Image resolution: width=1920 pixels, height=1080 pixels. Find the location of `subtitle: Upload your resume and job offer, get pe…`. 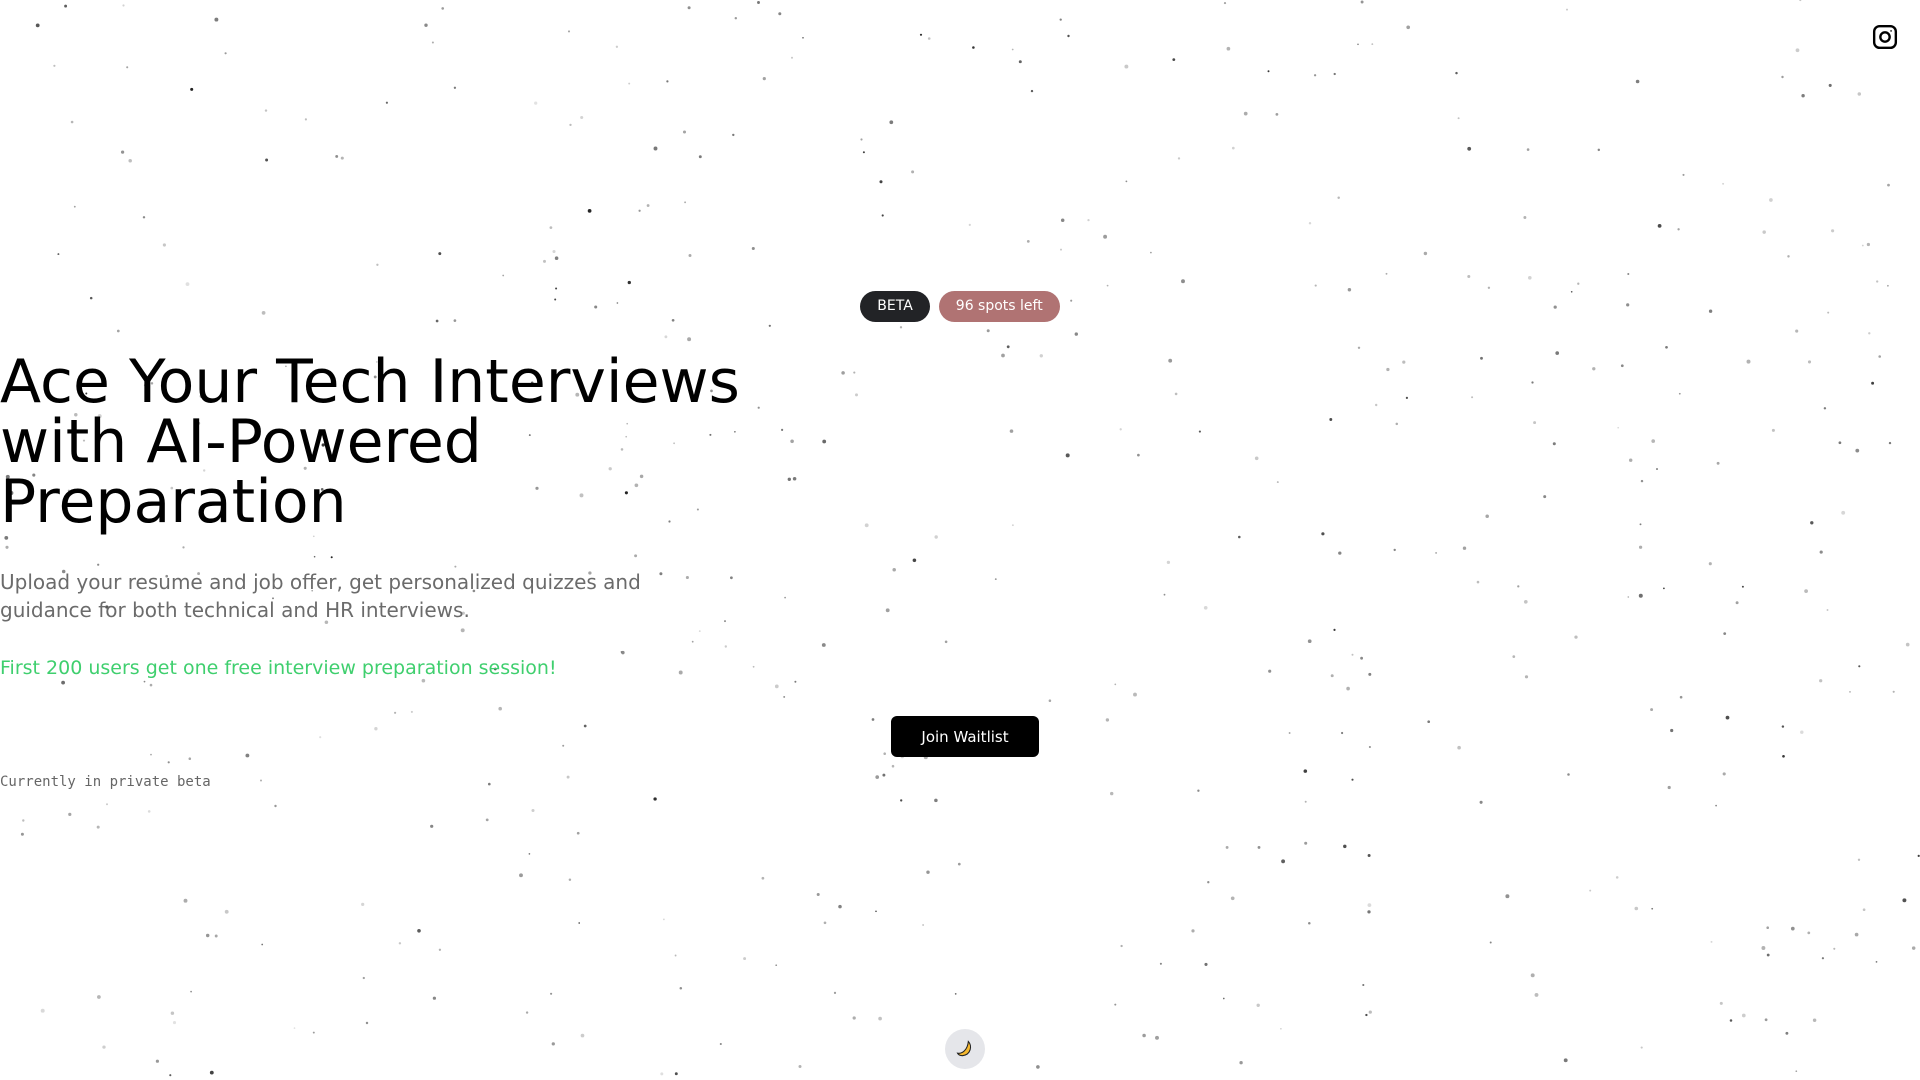

subtitle: Upload your resume and job offer, get pe… is located at coordinates (960, 596).